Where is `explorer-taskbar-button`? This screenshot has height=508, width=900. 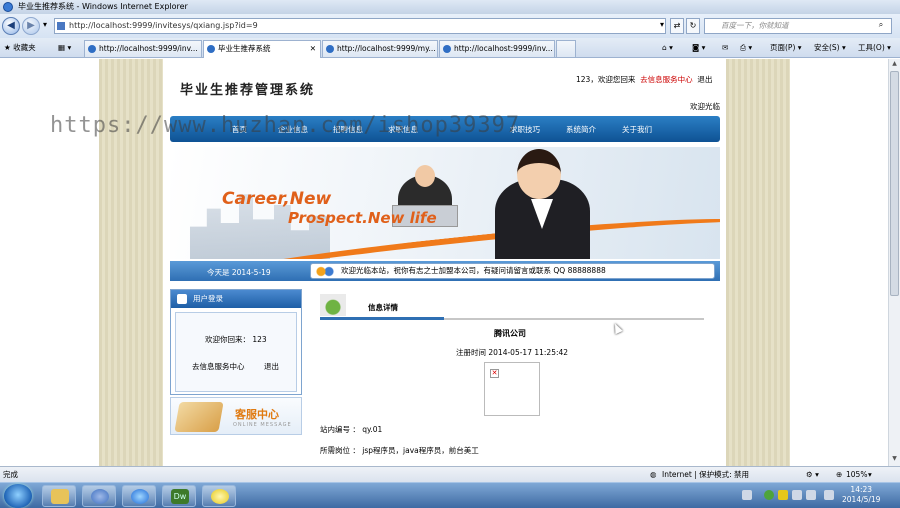 explorer-taskbar-button is located at coordinates (59, 496).